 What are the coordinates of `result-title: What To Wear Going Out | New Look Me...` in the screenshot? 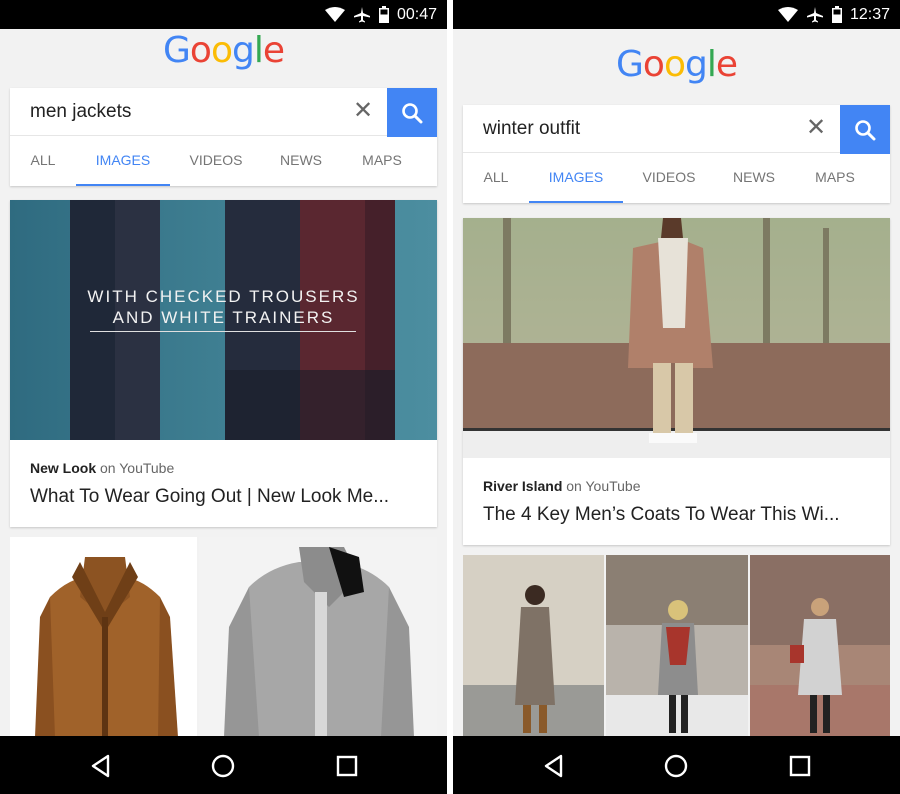 It's located at (209, 497).